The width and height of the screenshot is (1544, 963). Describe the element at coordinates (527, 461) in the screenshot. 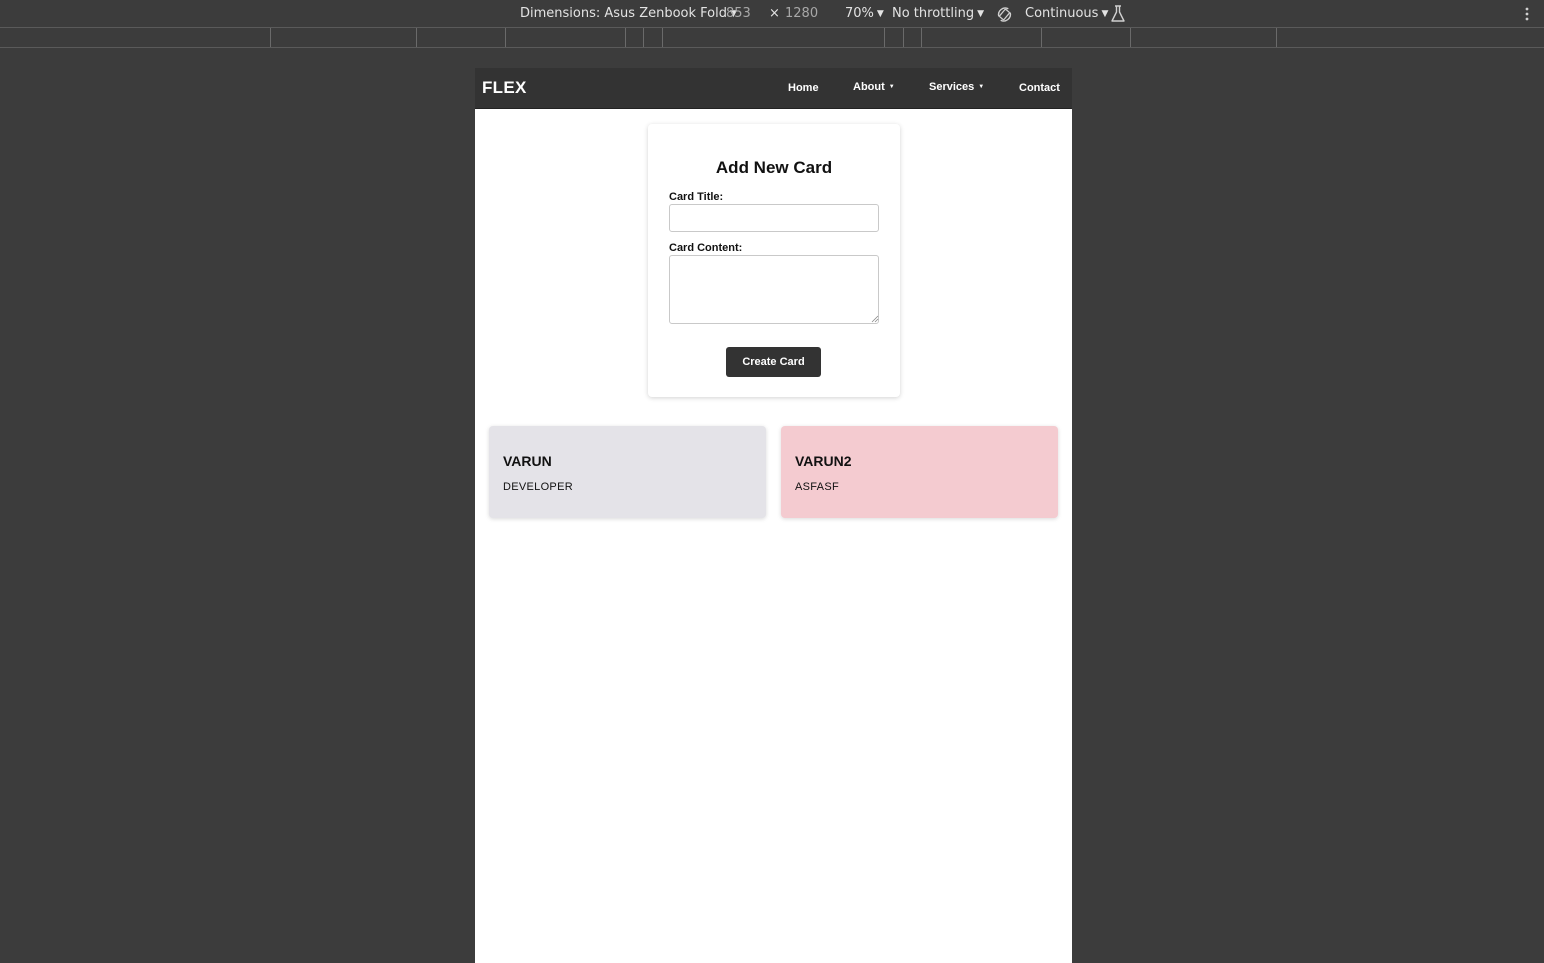

I see `card-title: VARUN` at that location.